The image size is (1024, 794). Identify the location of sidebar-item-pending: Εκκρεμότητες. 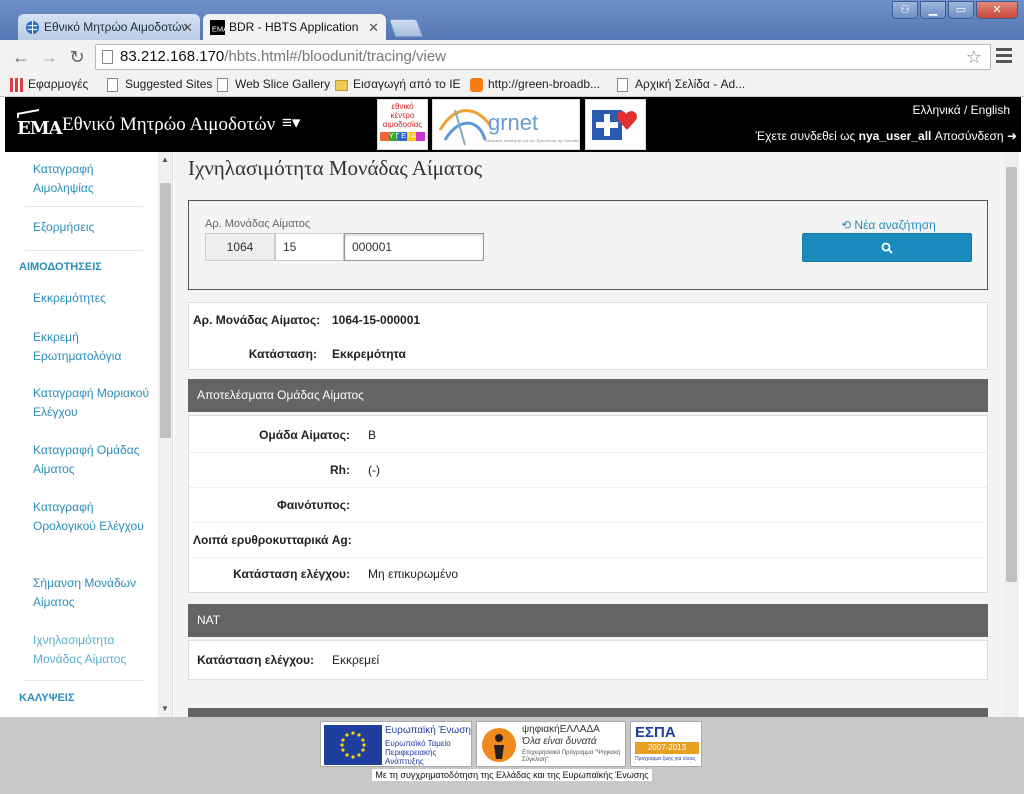
(93, 298).